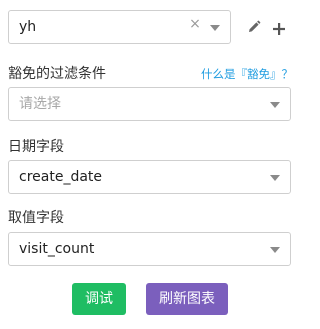  Describe the element at coordinates (247, 74) in the screenshot. I see `what-is-exemption-link: 什么是『豁免』？` at that location.